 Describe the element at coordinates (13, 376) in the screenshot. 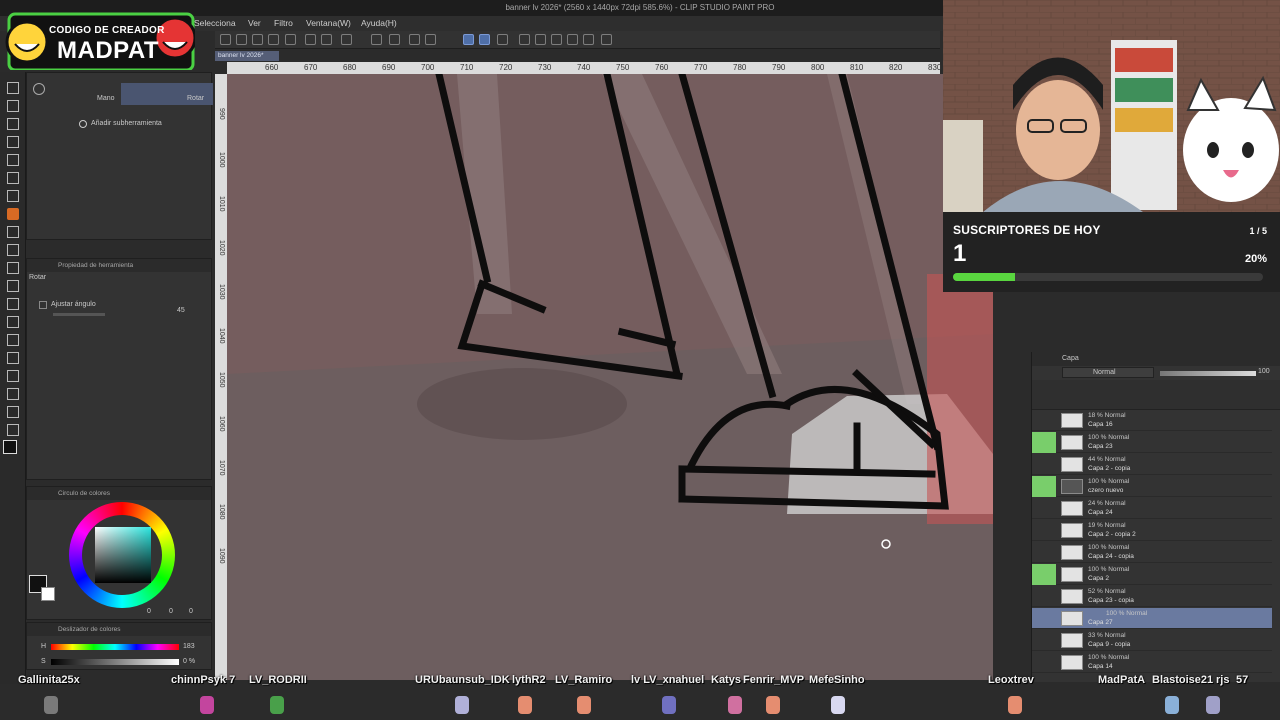

I see `ruler-tool-icon` at that location.